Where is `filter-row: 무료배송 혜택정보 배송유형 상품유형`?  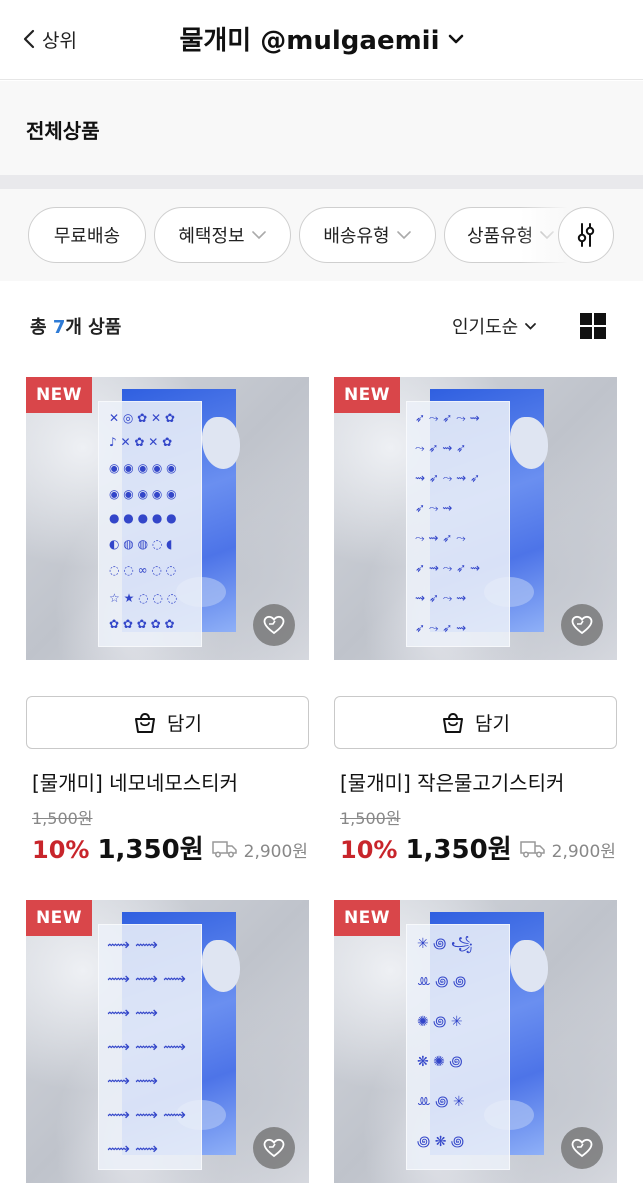 filter-row: 무료배송 혜택정보 배송유형 상품유형 is located at coordinates (321, 235).